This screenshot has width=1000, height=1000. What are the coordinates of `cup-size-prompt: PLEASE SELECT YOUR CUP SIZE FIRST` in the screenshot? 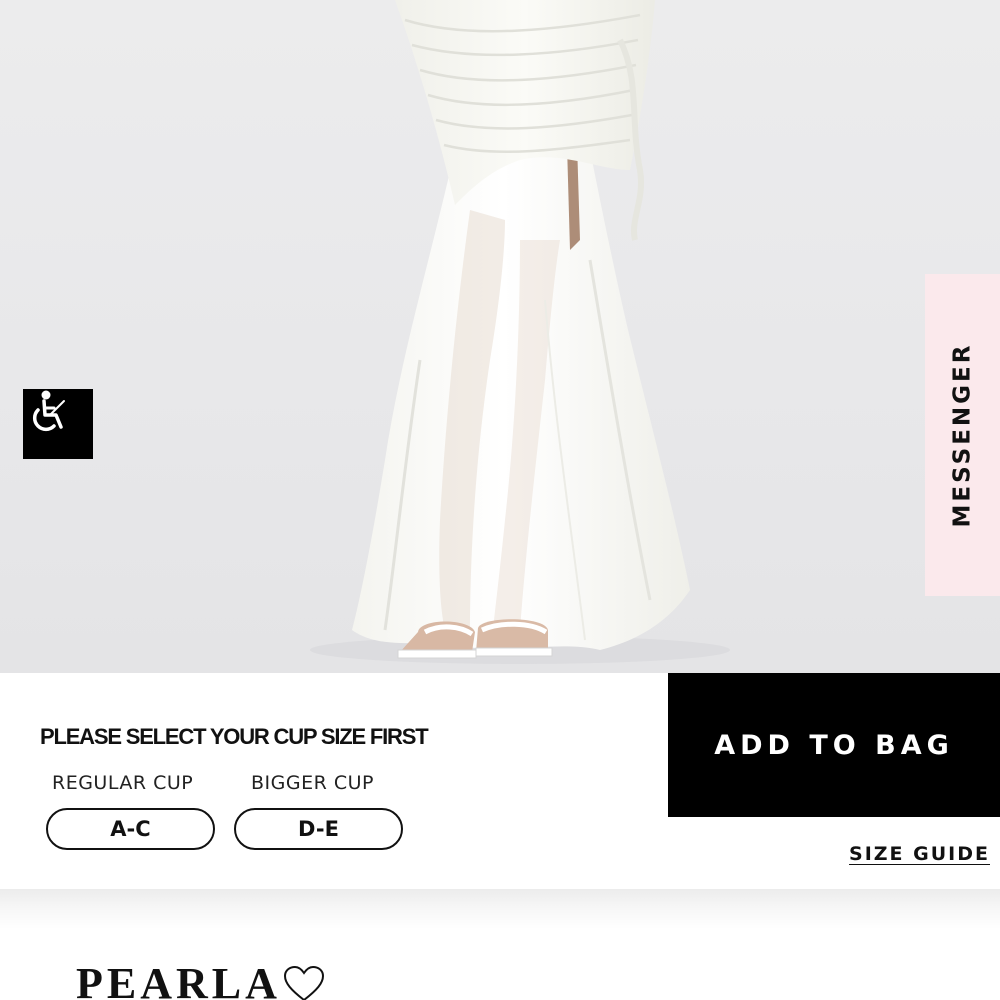 It's located at (234, 736).